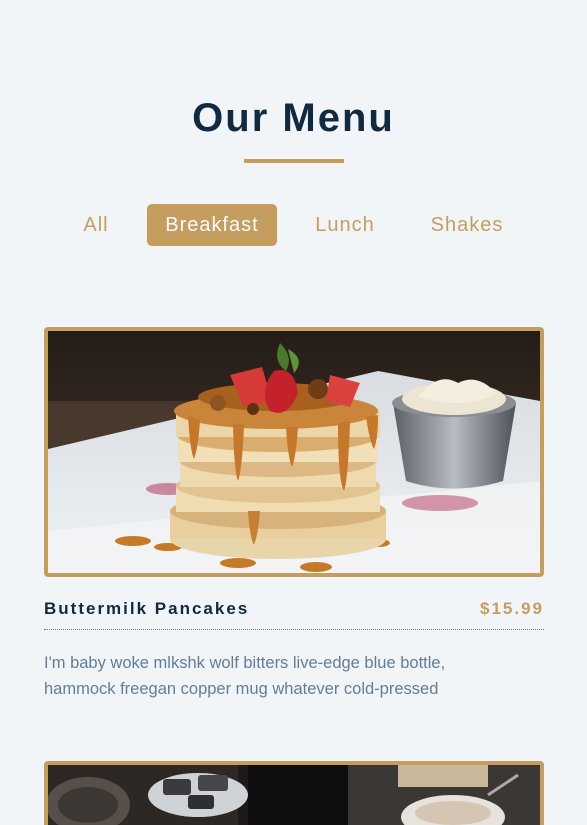  I want to click on tab-lunch: Lunch, so click(345, 225).